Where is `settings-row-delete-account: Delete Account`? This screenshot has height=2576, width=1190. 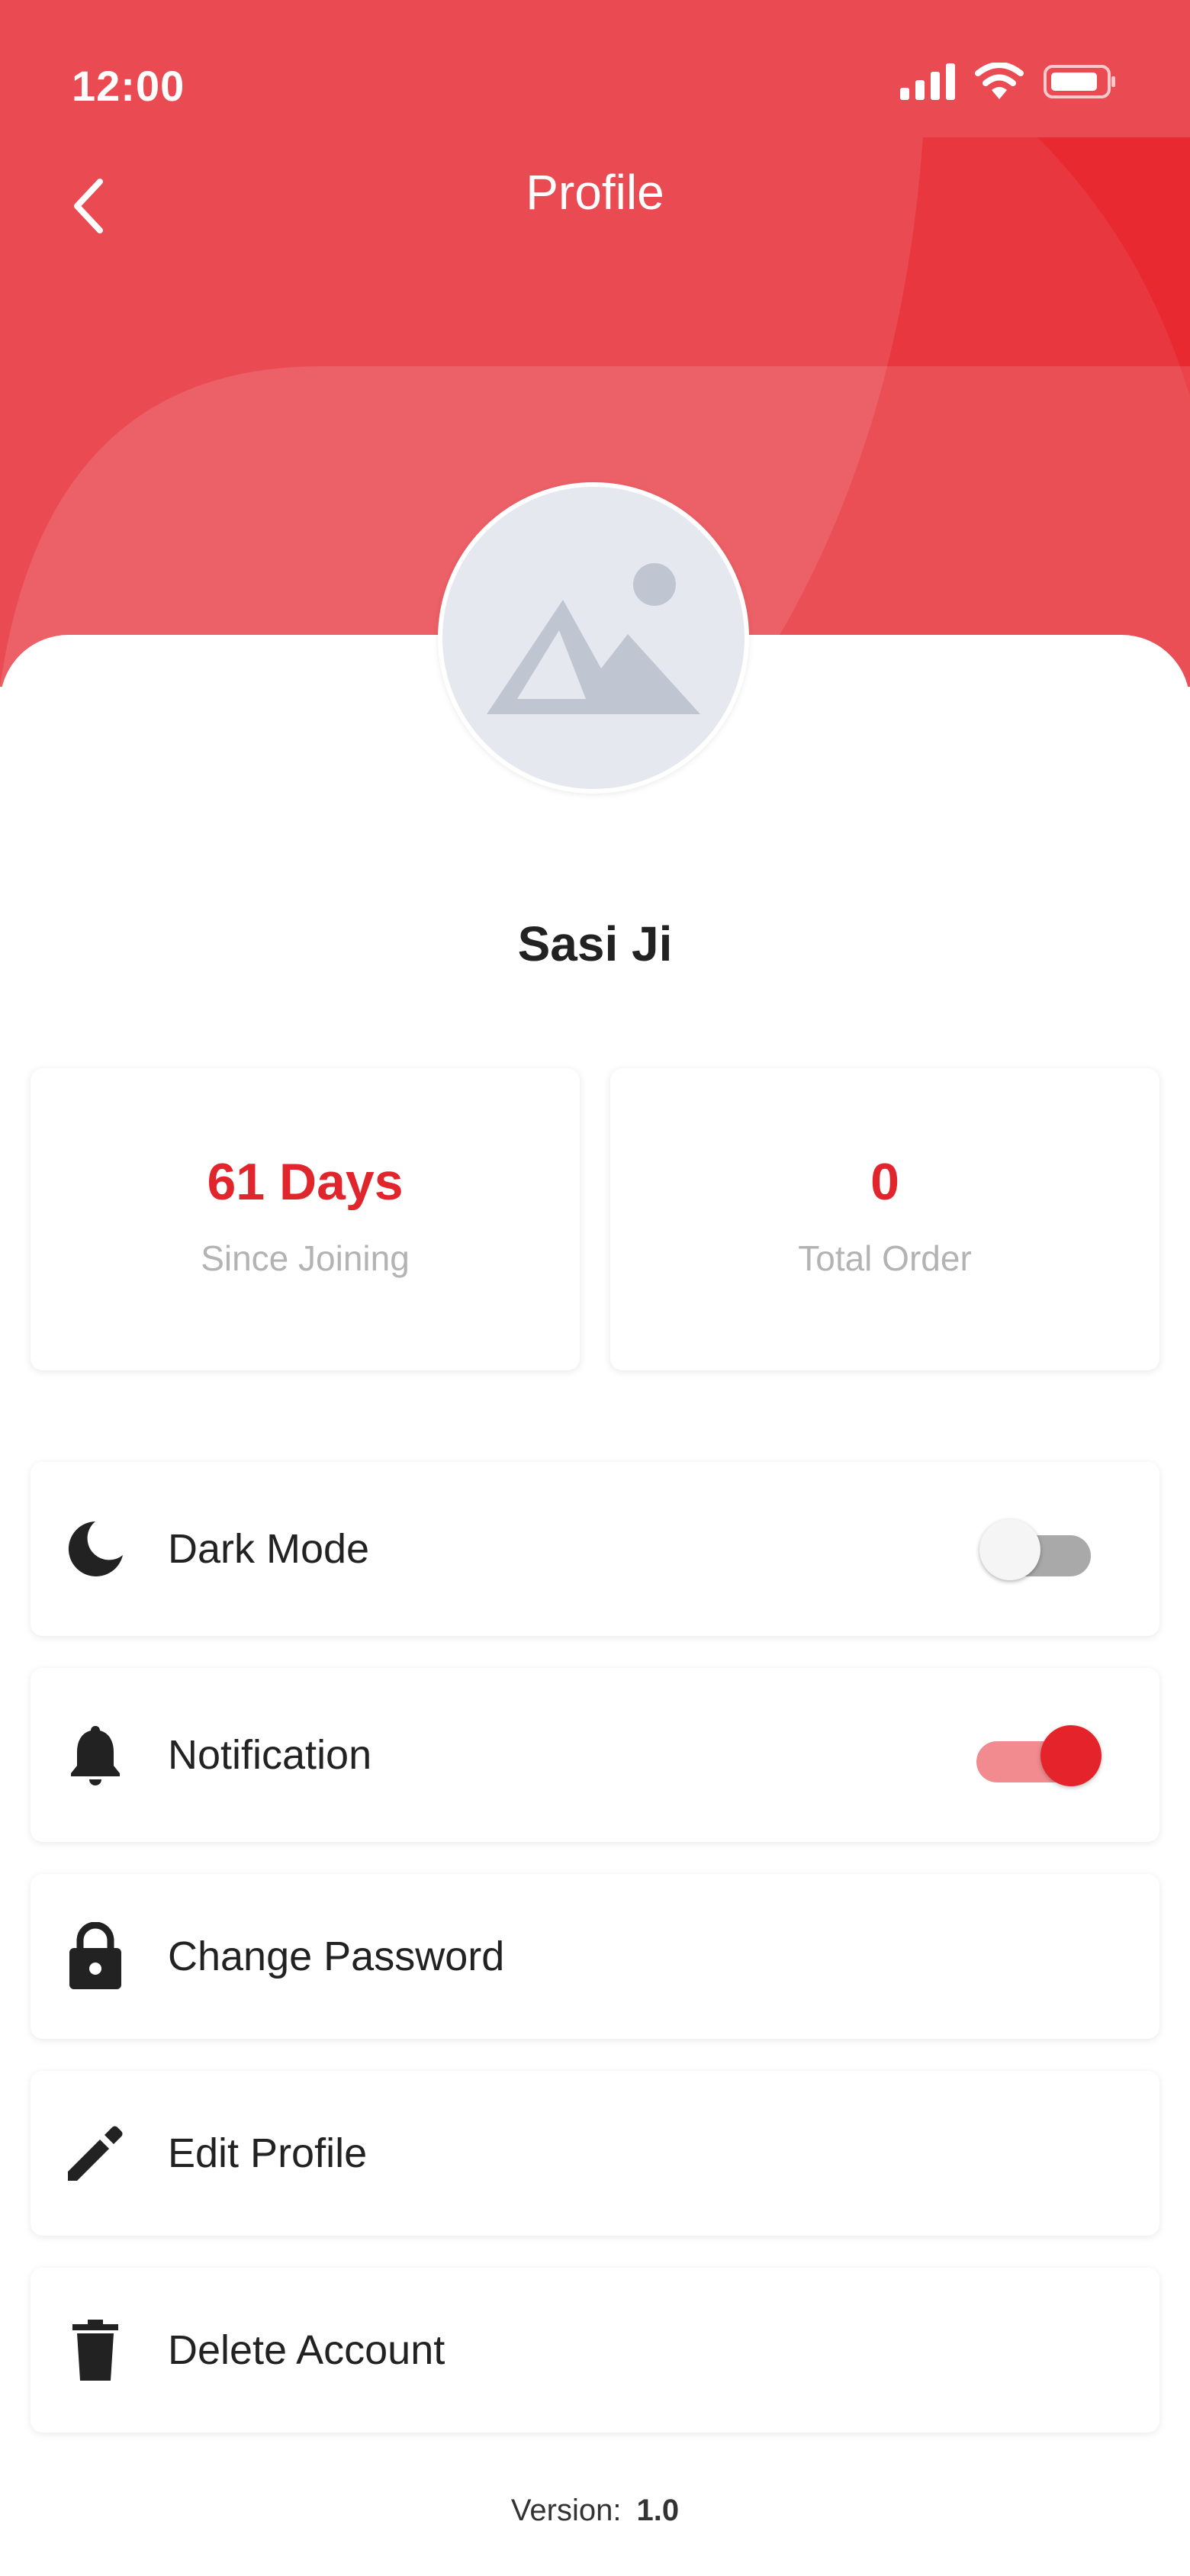 settings-row-delete-account: Delete Account is located at coordinates (595, 2350).